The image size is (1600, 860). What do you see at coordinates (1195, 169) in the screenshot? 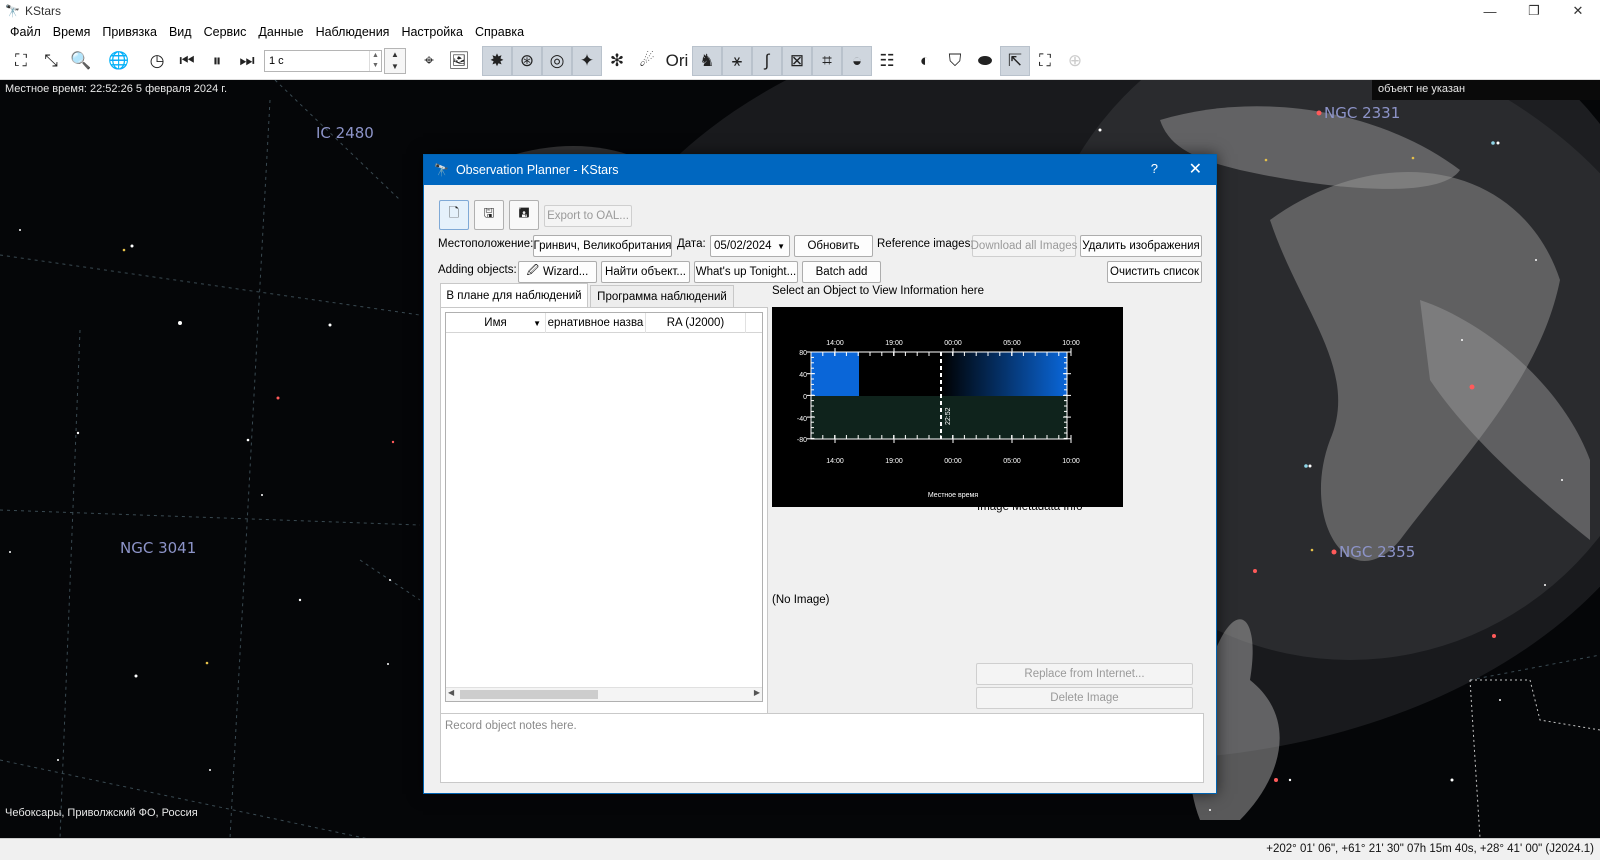
I see `dialog-close-button: ✕` at bounding box center [1195, 169].